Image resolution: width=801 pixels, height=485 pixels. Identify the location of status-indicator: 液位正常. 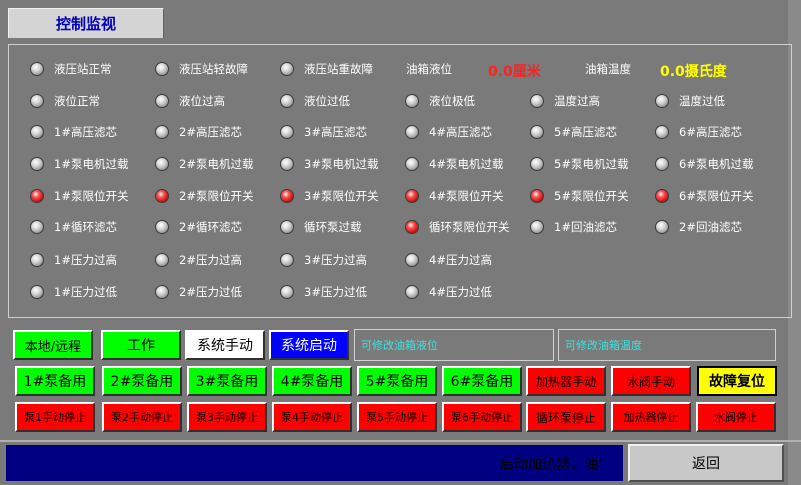
(65, 101).